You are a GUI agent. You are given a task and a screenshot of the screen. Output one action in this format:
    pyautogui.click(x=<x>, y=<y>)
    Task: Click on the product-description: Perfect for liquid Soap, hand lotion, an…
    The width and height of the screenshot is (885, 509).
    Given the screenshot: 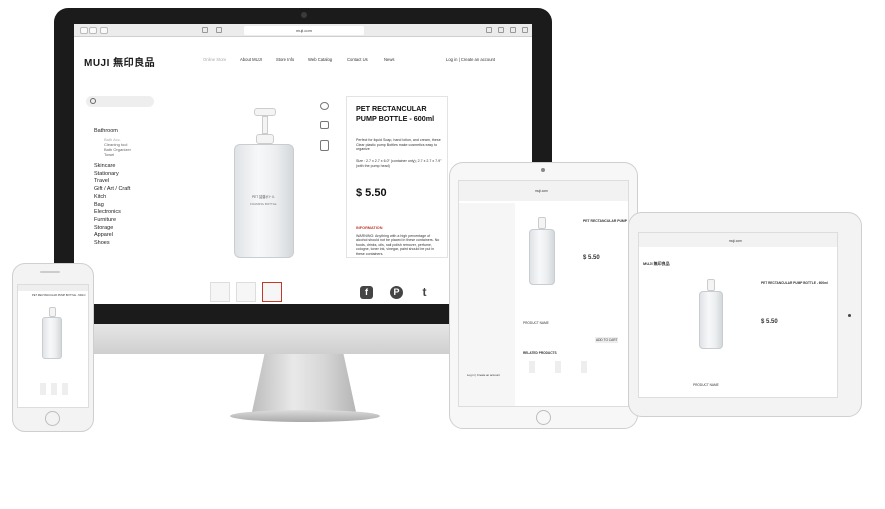 What is the action you would take?
    pyautogui.click(x=398, y=145)
    